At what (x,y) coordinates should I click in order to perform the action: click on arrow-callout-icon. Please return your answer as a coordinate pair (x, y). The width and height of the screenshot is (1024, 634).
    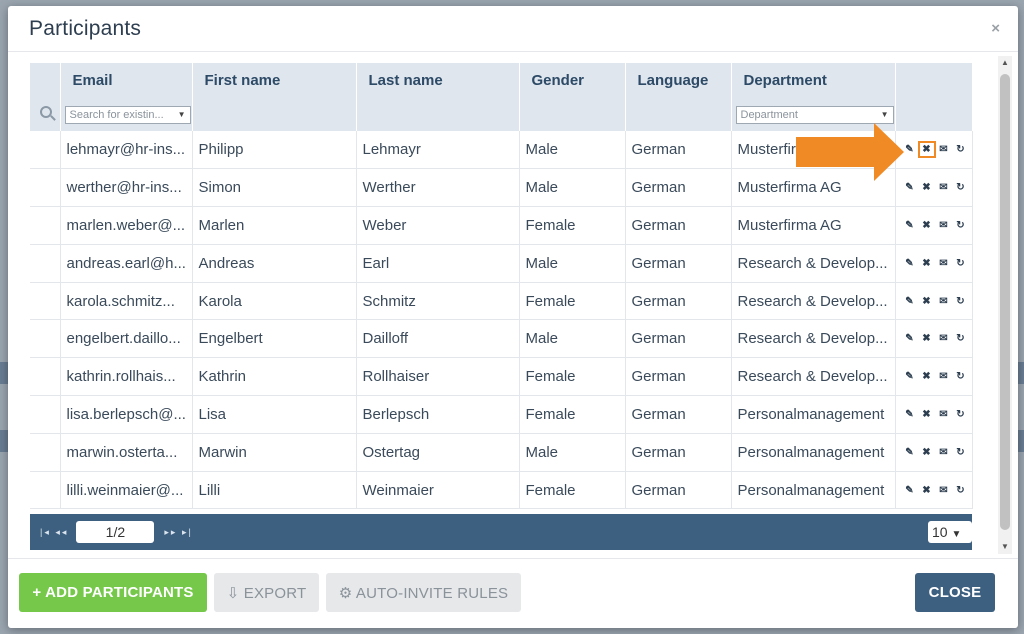
    Looking at the image, I should click on (850, 152).